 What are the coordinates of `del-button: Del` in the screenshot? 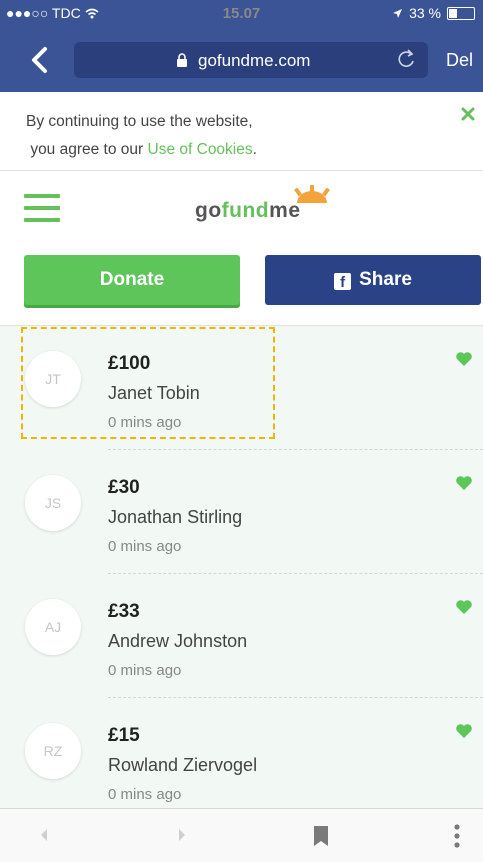 It's located at (459, 60).